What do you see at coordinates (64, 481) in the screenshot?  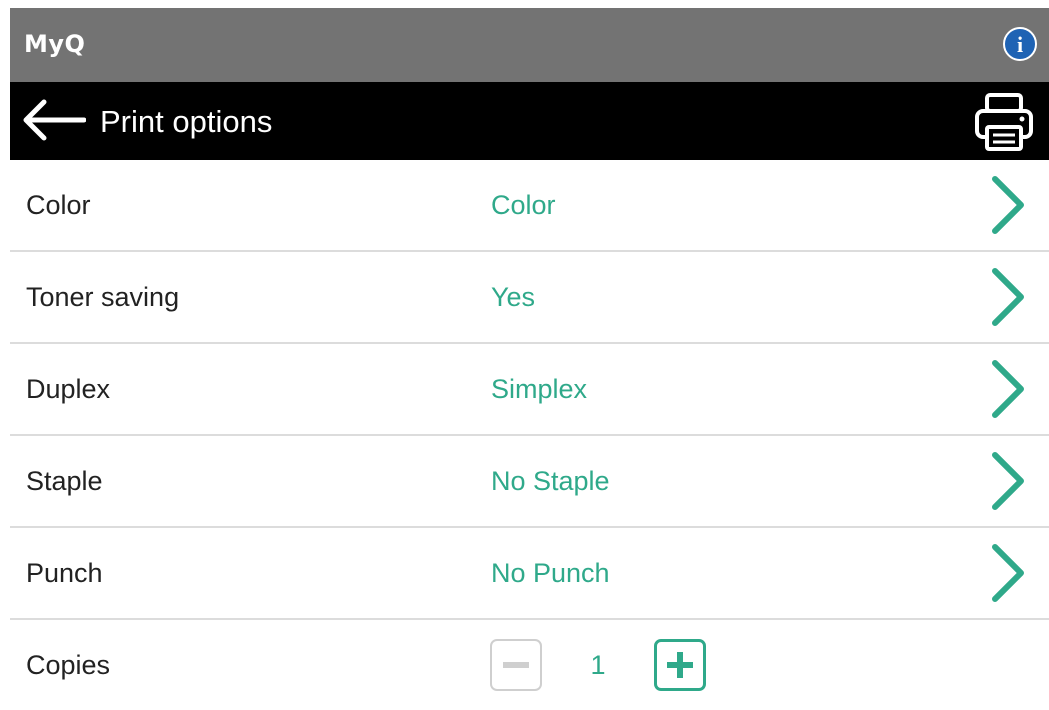 I see `option-label: Staple` at bounding box center [64, 481].